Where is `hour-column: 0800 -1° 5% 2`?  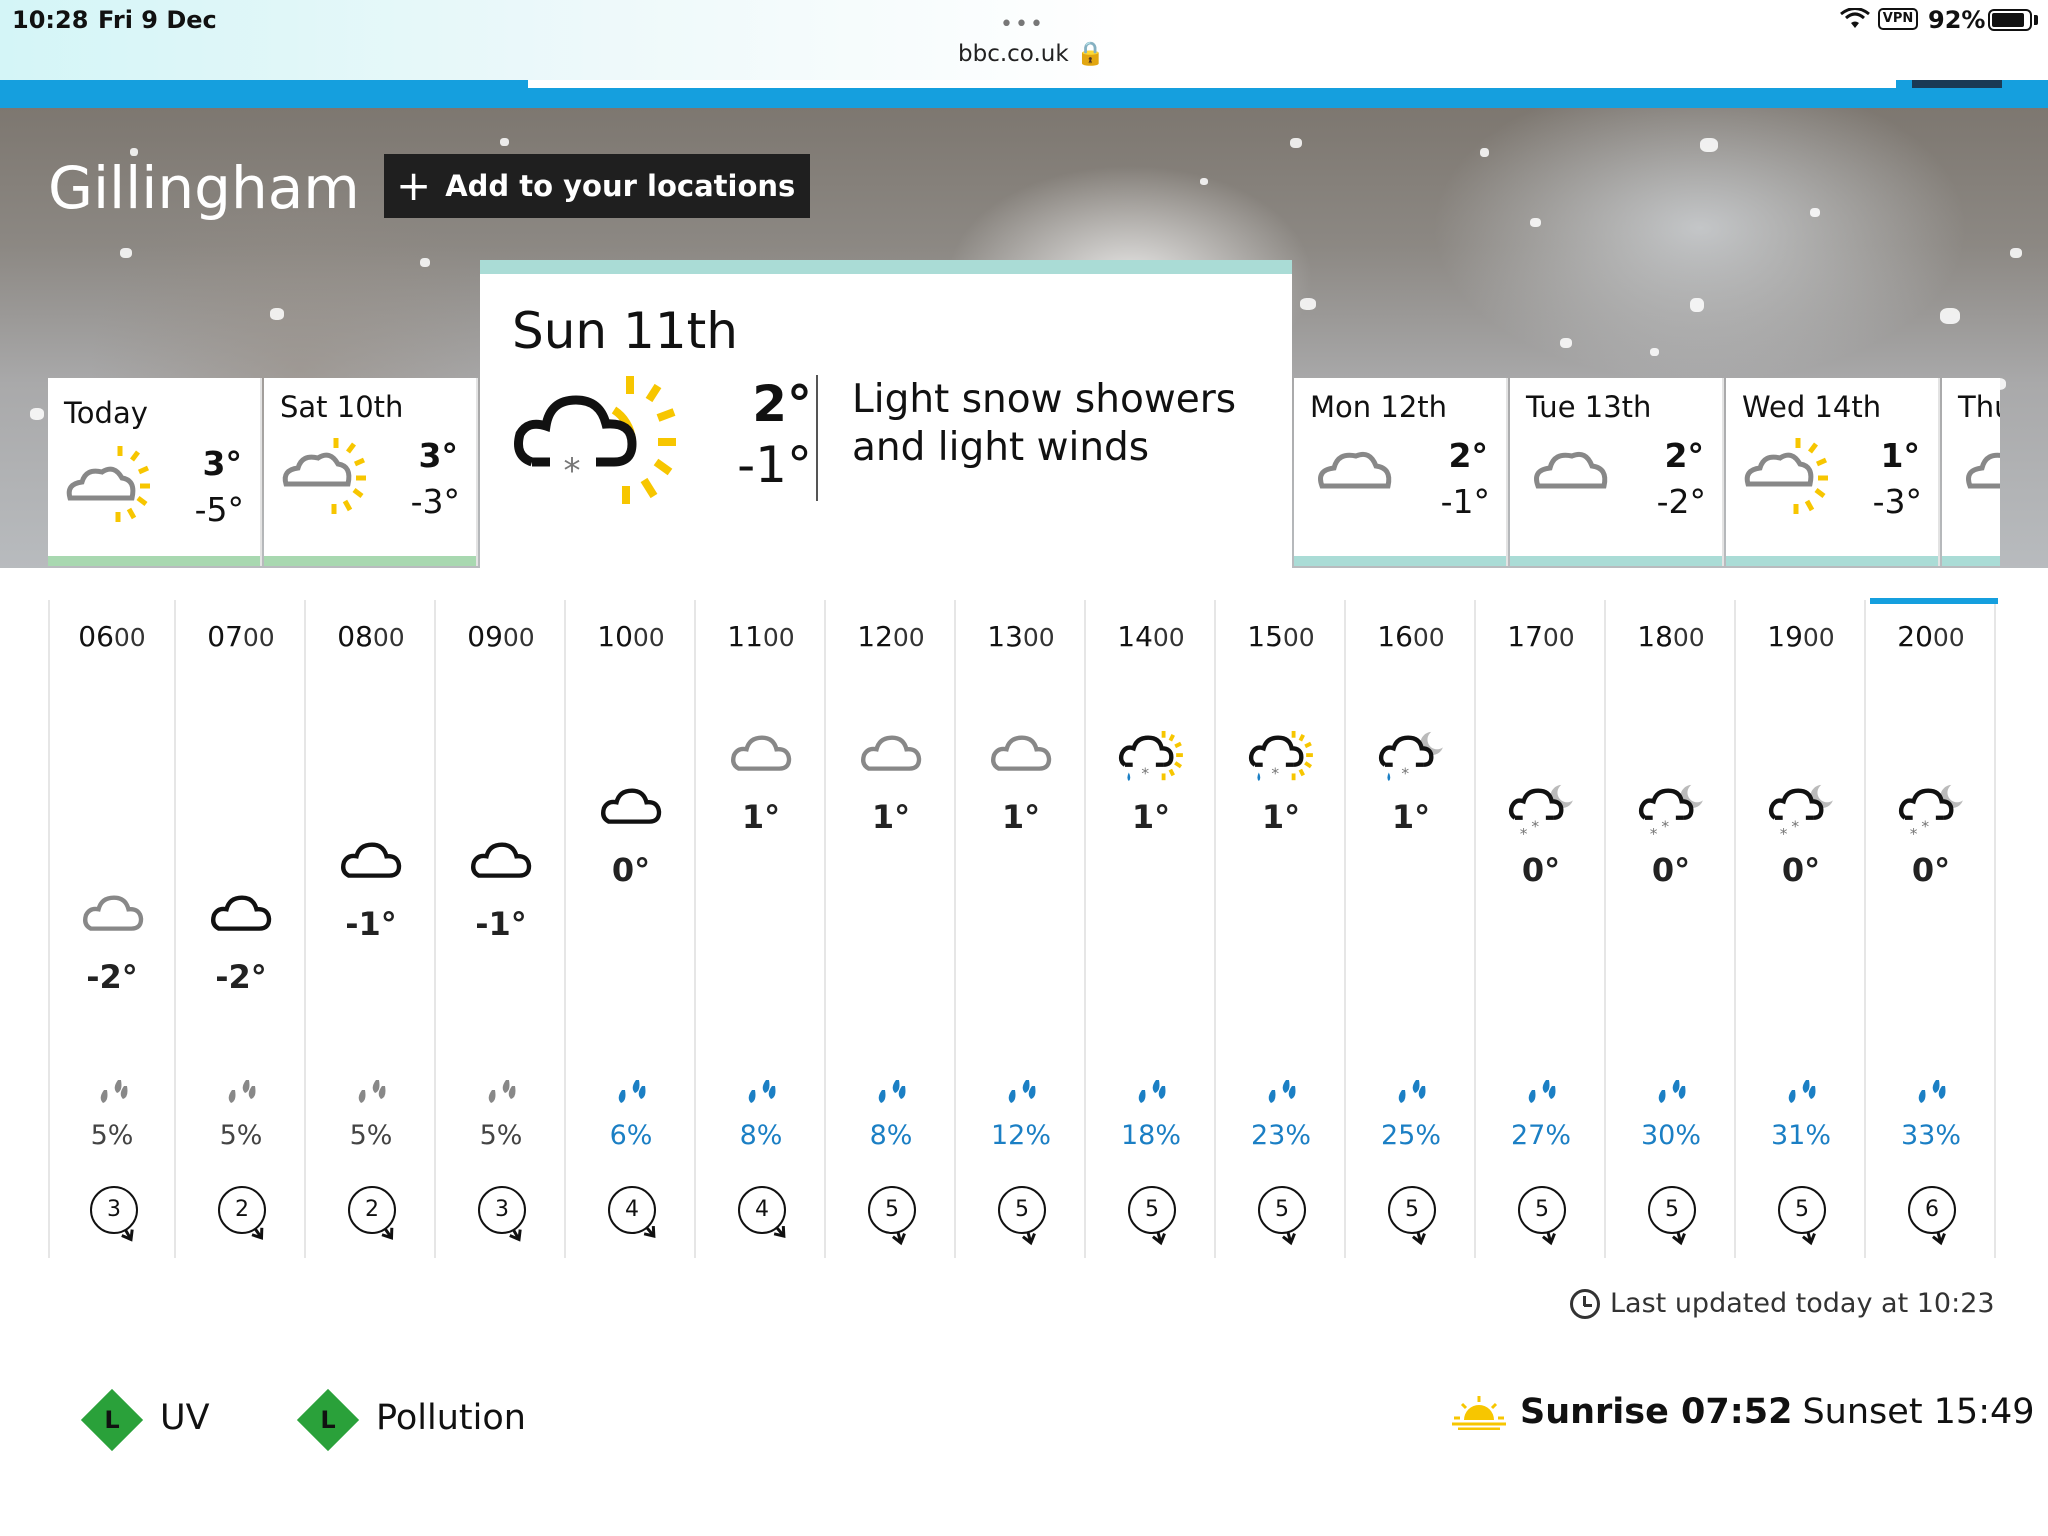
hour-column: 0800 -1° 5% 2 is located at coordinates (372, 929).